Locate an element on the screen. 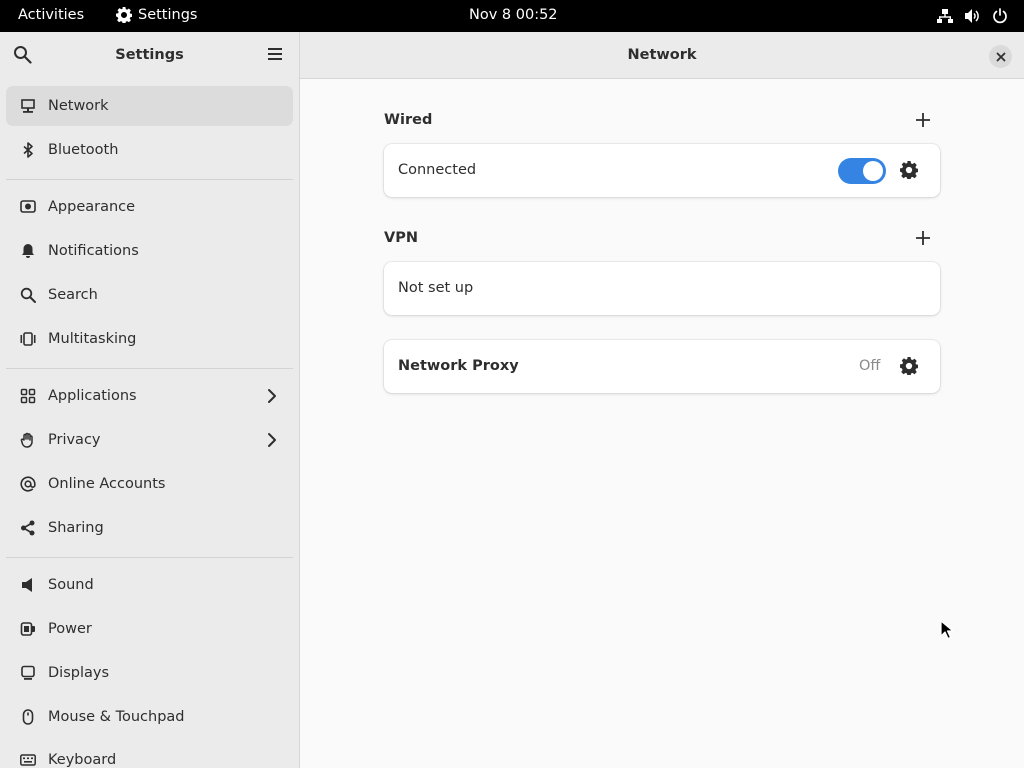 Image resolution: width=1024 pixels, height=768 pixels. close-icon is located at coordinates (1000, 56).